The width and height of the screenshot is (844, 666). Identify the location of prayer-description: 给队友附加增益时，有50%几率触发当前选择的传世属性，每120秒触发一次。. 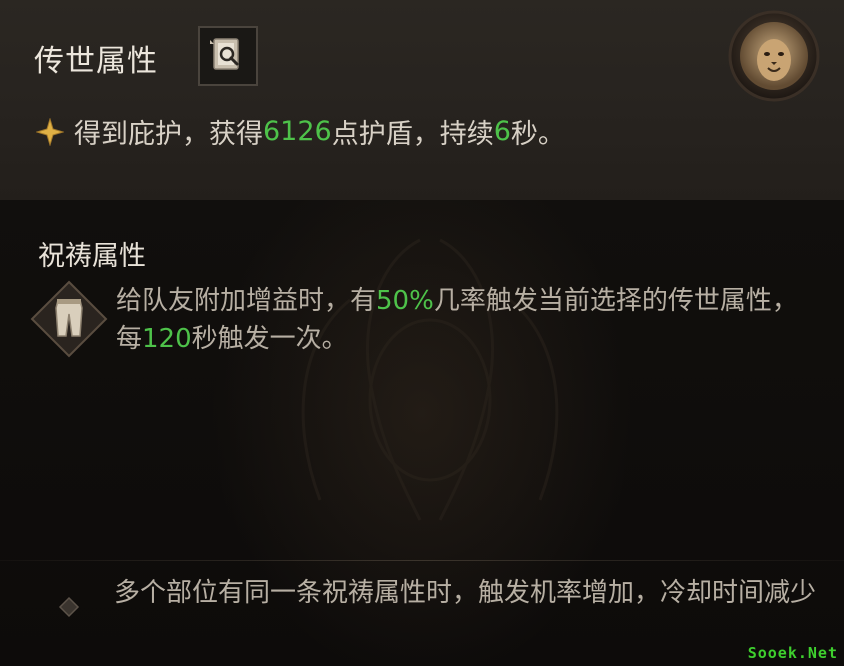
(466, 320).